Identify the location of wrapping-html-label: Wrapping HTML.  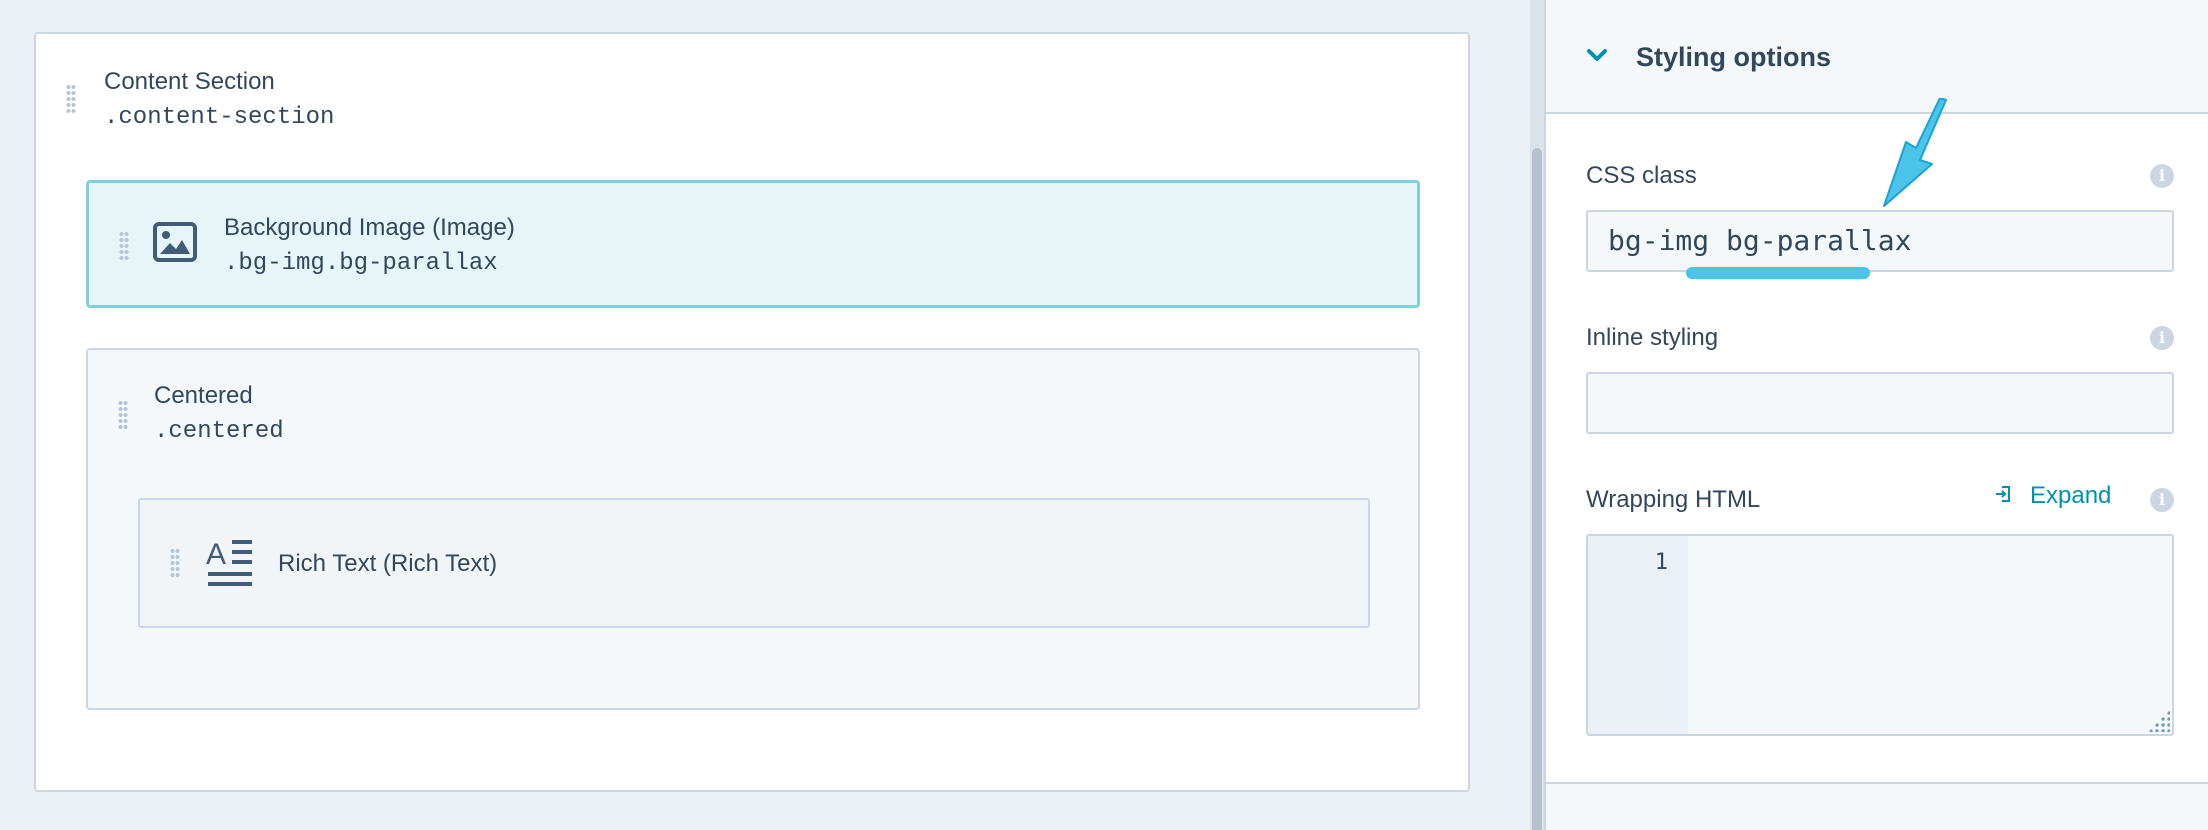
(1673, 499).